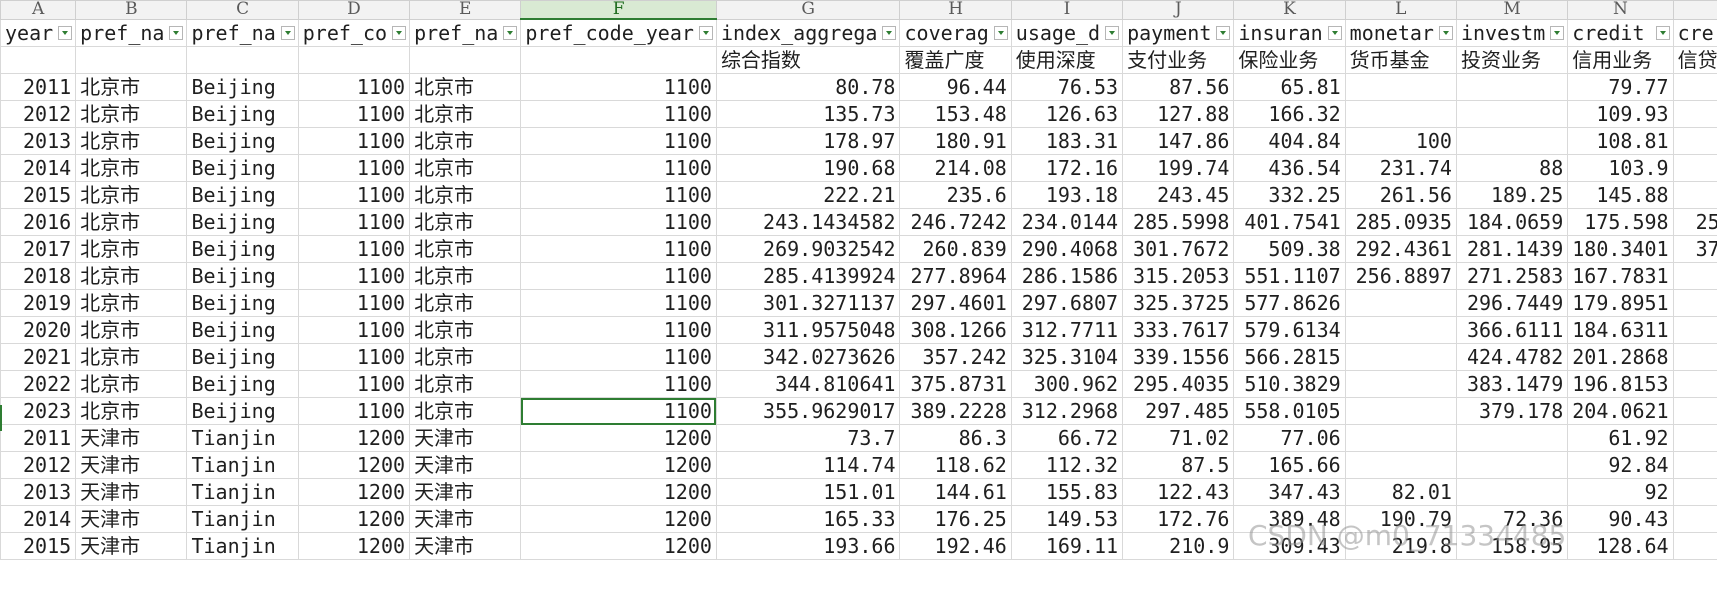 This screenshot has width=1717, height=616. Describe the element at coordinates (38, 87) in the screenshot. I see `table-cell: 2011` at that location.